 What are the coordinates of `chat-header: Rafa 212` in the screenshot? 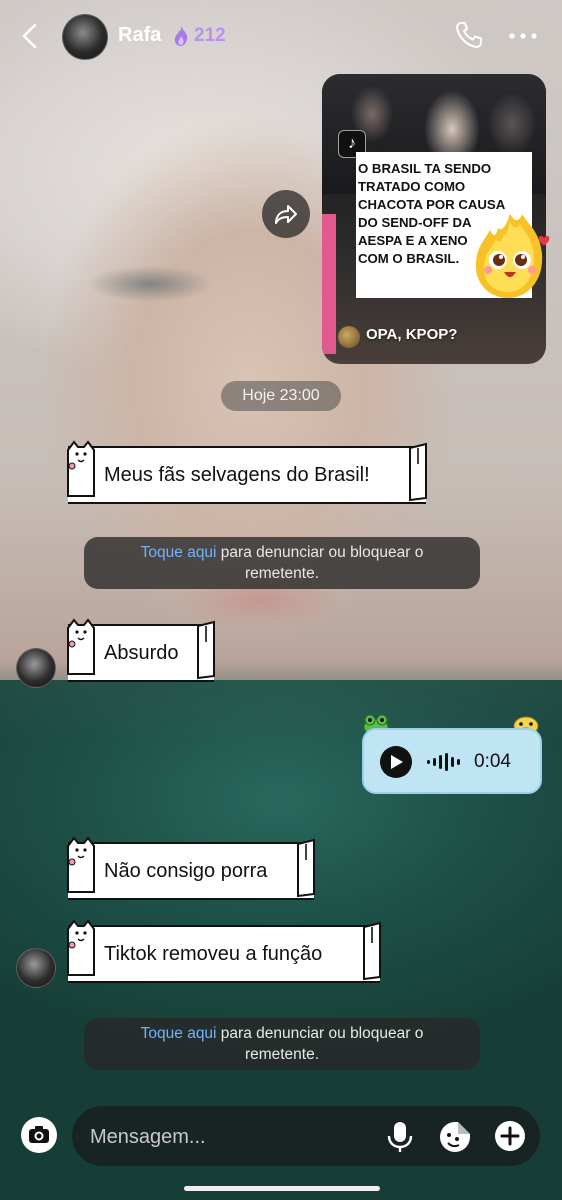 It's located at (281, 36).